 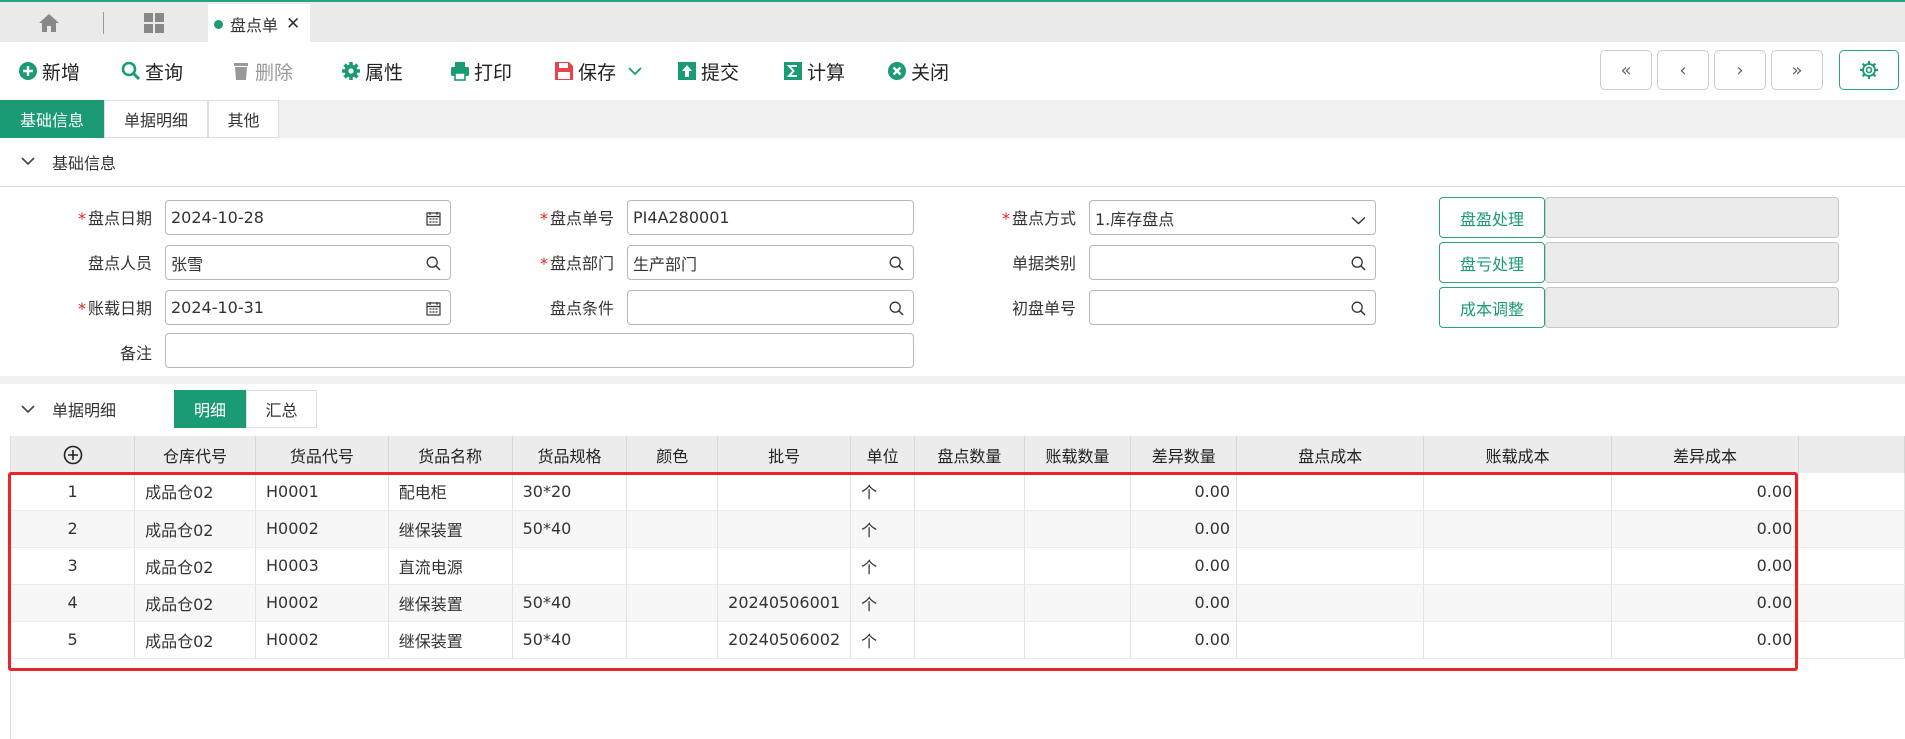 What do you see at coordinates (672, 454) in the screenshot?
I see `col-header: 颜色` at bounding box center [672, 454].